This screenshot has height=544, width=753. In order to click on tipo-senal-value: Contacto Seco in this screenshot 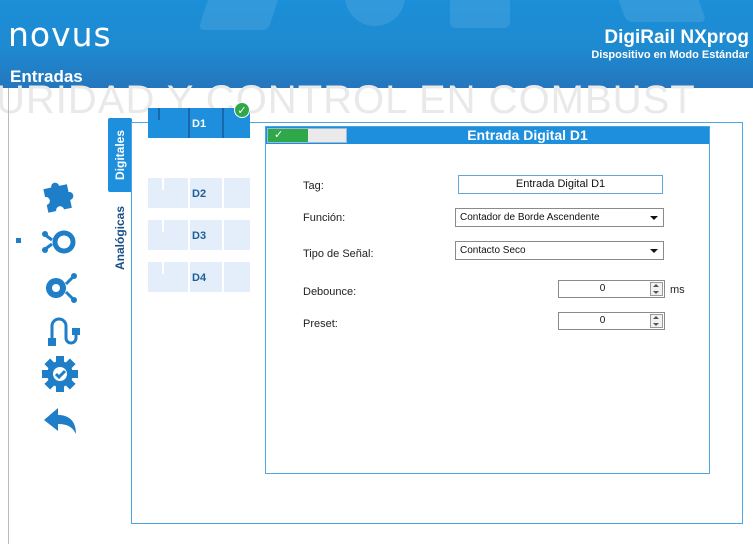, I will do `click(493, 250)`.